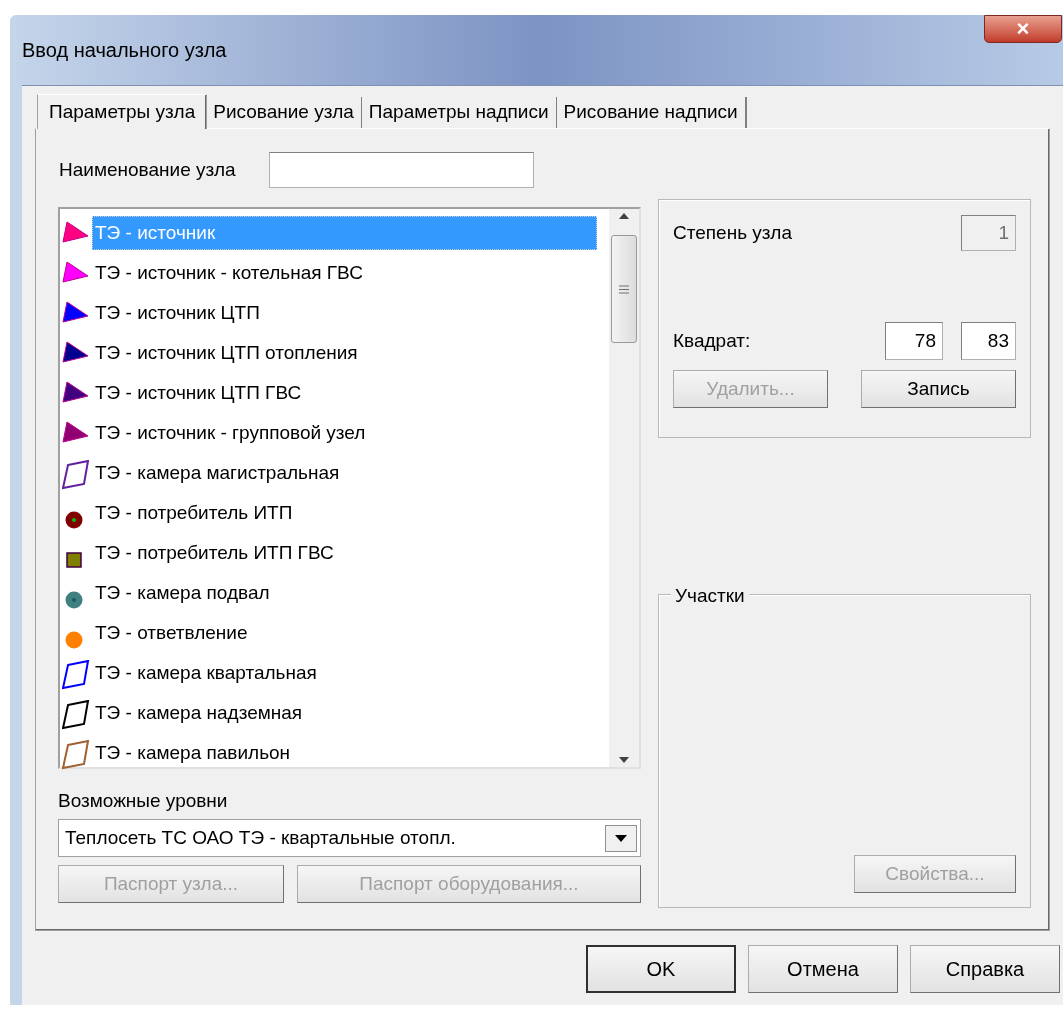 The image size is (1063, 1012). I want to click on scrollbar-thumb, so click(624, 289).